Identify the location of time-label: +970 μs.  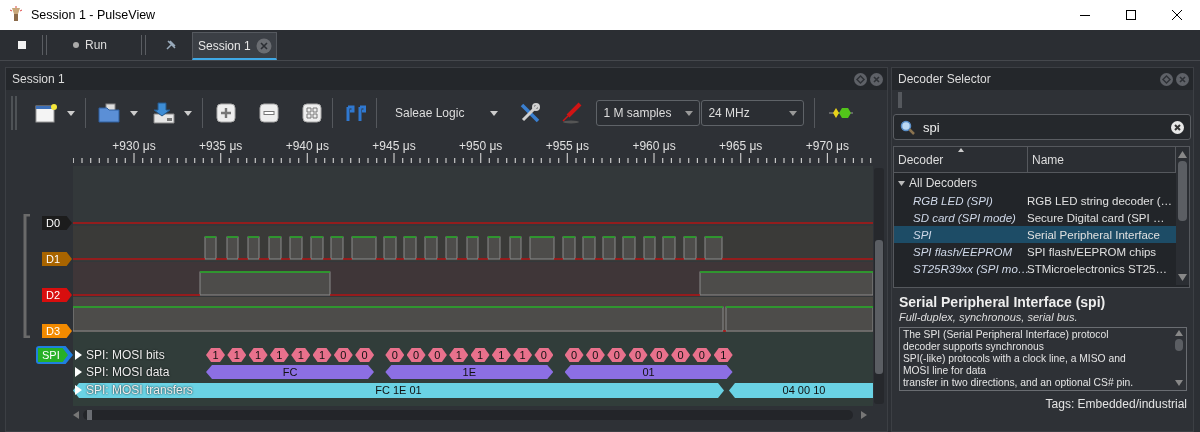
(827, 146).